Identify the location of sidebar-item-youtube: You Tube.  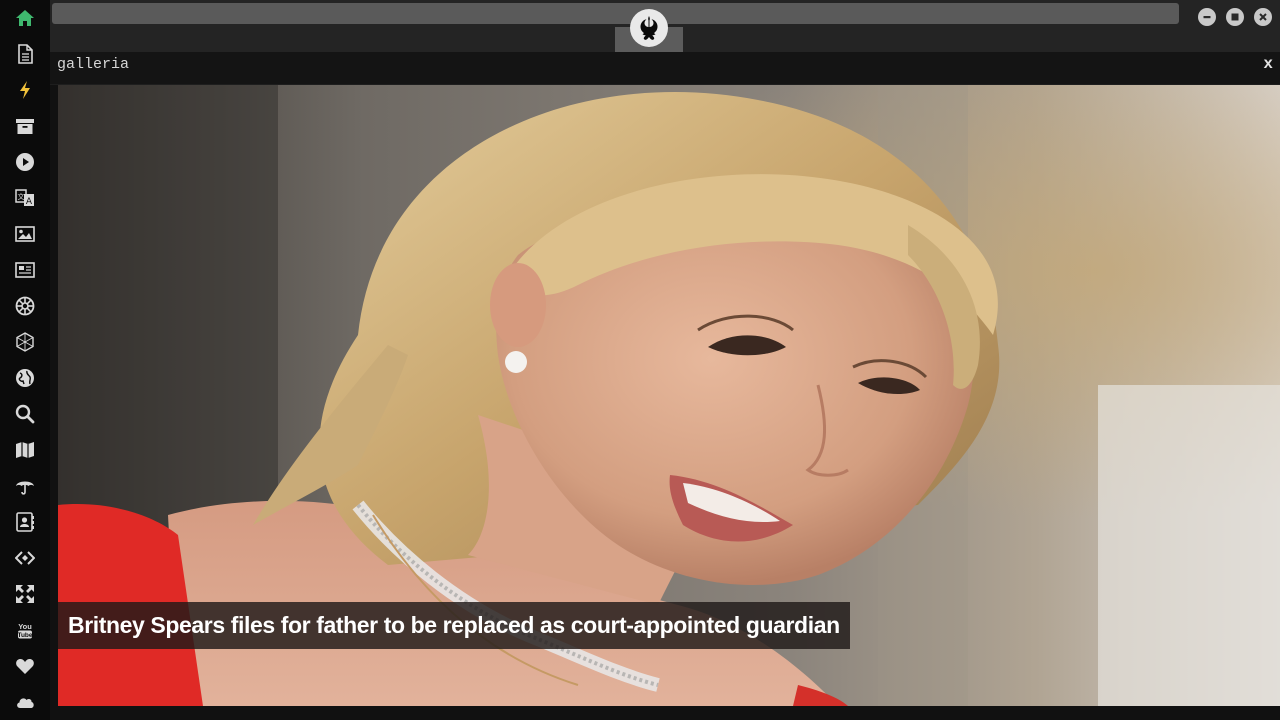
(25, 630).